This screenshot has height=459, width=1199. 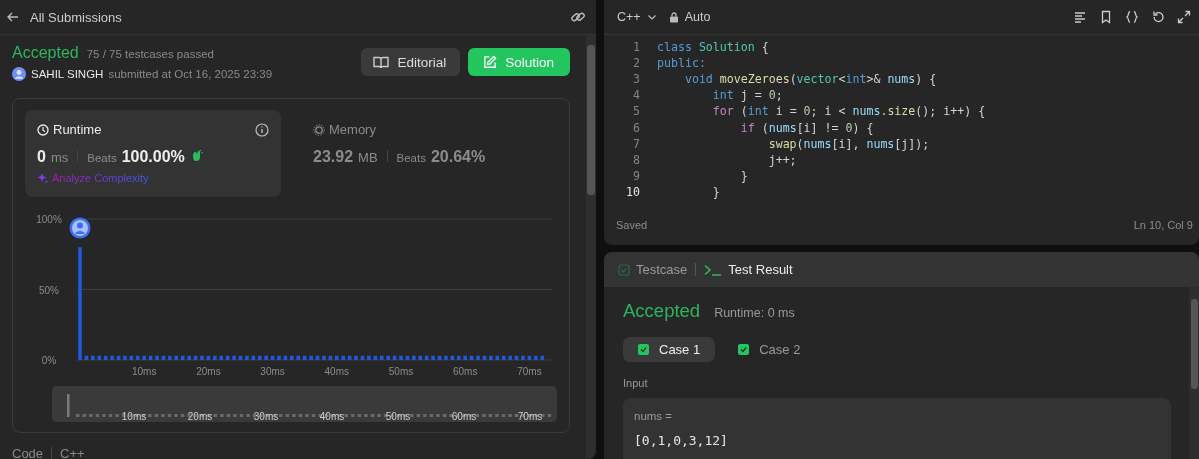 I want to click on save-status: Saved, so click(x=632, y=225).